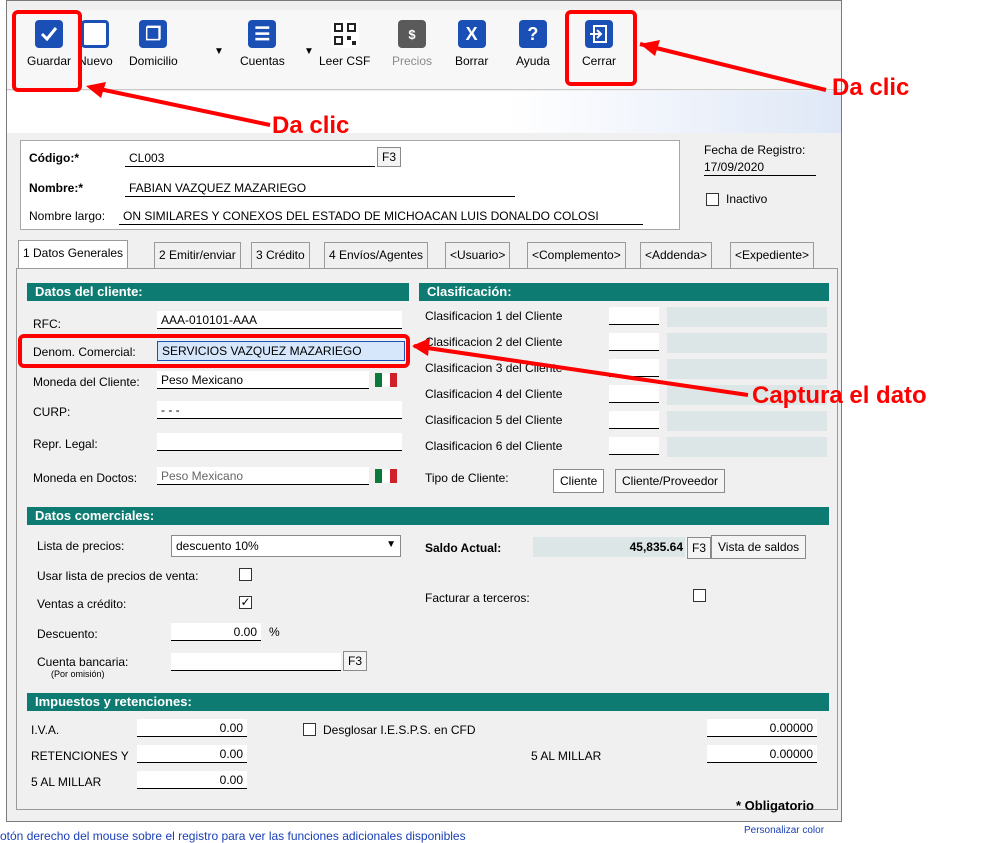 The image size is (988, 843). What do you see at coordinates (733, 67) in the screenshot?
I see `close-arrow` at bounding box center [733, 67].